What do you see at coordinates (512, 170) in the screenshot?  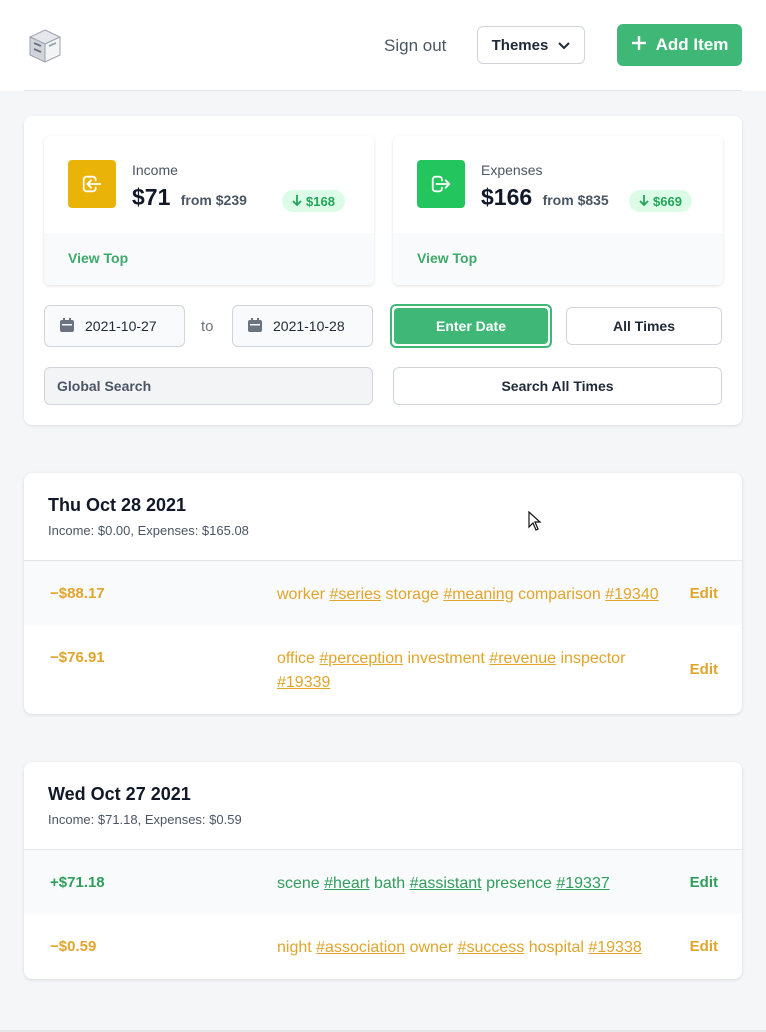 I see `expenses-label: Expenses` at bounding box center [512, 170].